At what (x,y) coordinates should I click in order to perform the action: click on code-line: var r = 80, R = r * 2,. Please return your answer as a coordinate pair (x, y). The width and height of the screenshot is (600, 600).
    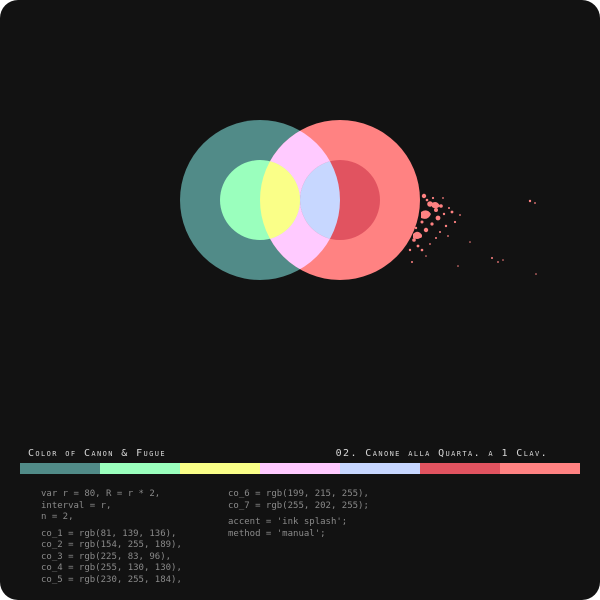
    Looking at the image, I should click on (101, 494).